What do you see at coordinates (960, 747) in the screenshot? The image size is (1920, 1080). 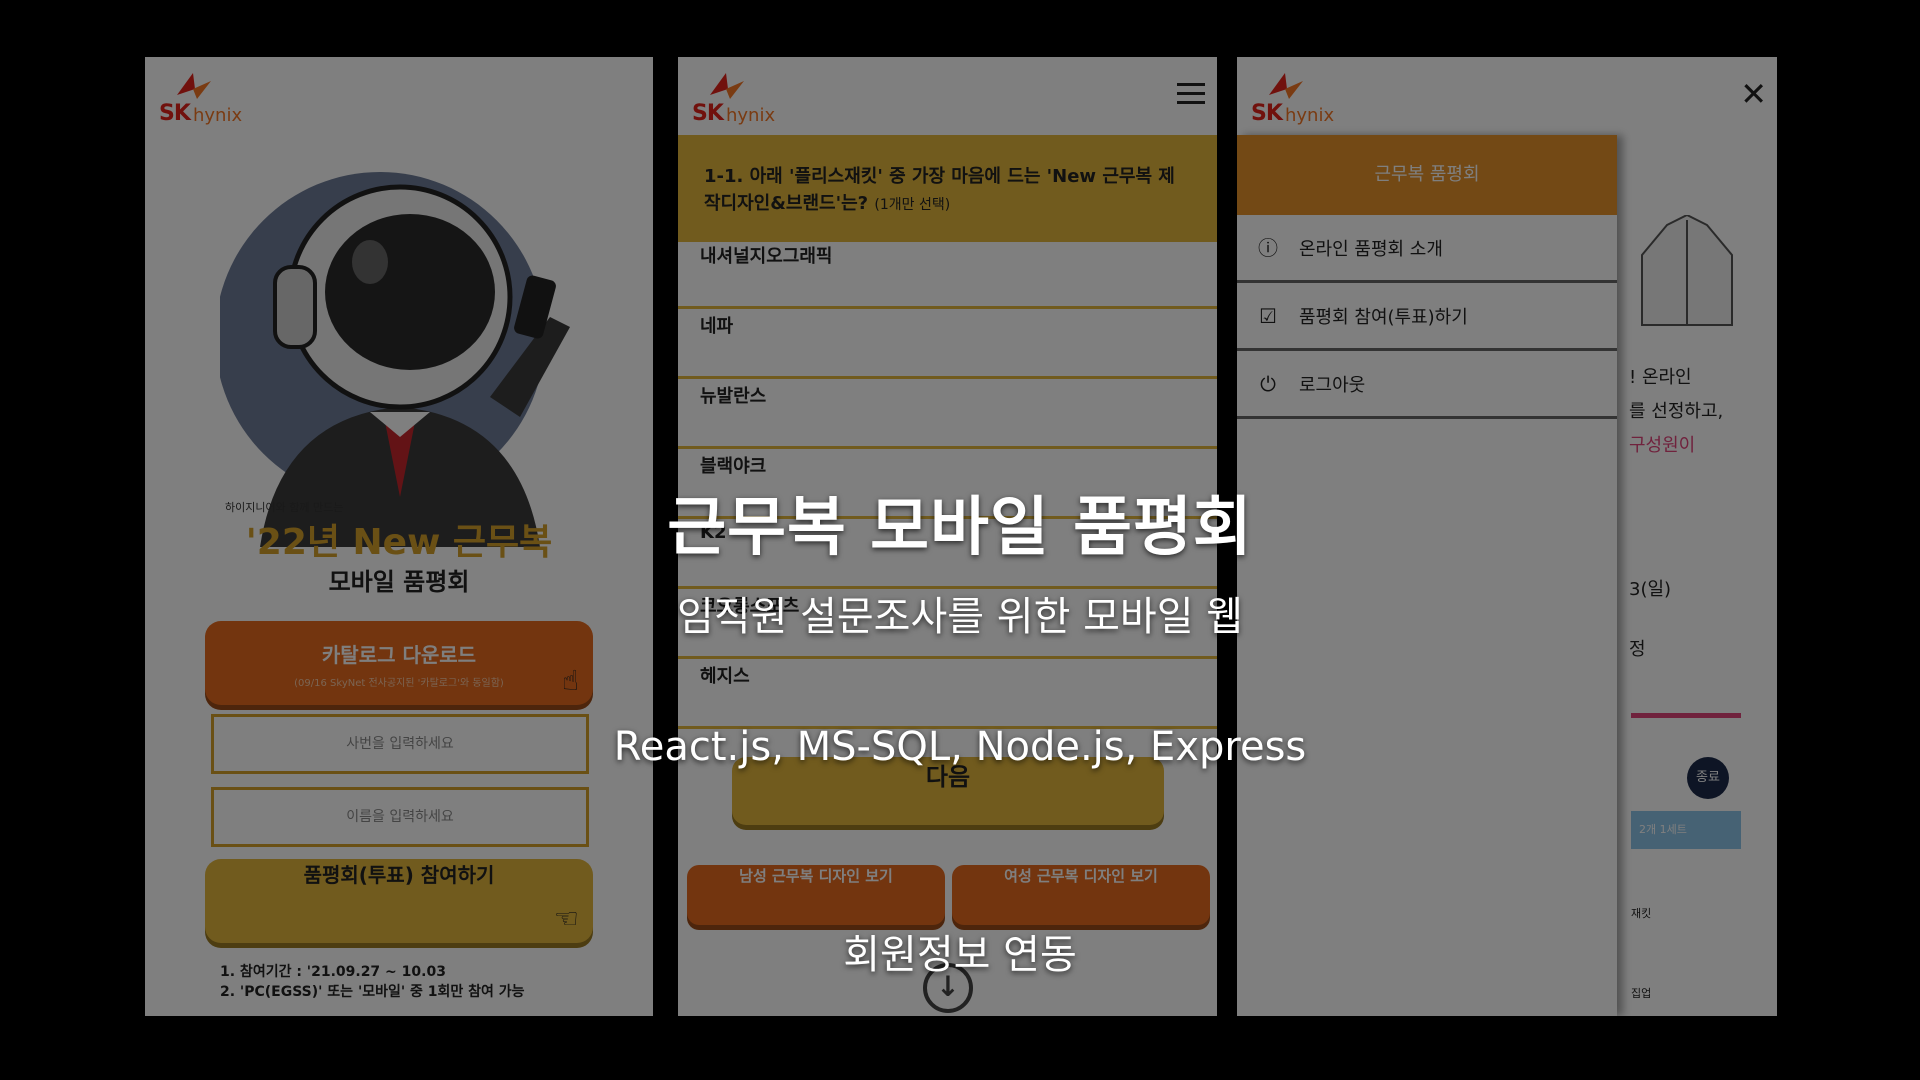 I see `hero-tech-stack: React.js, MS-SQL, Node.js, Express` at bounding box center [960, 747].